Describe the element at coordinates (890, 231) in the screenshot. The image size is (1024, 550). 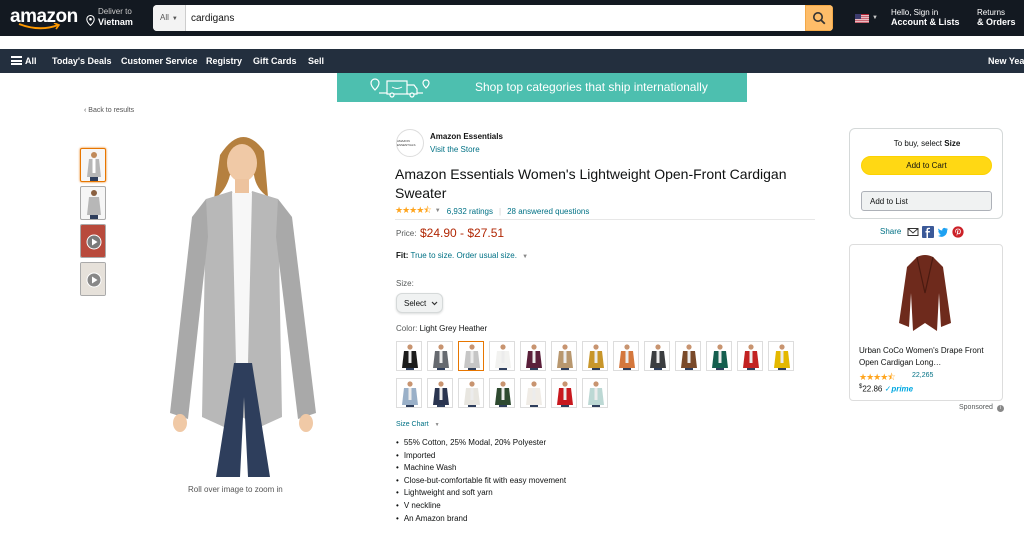
I see `share-label: Share` at that location.